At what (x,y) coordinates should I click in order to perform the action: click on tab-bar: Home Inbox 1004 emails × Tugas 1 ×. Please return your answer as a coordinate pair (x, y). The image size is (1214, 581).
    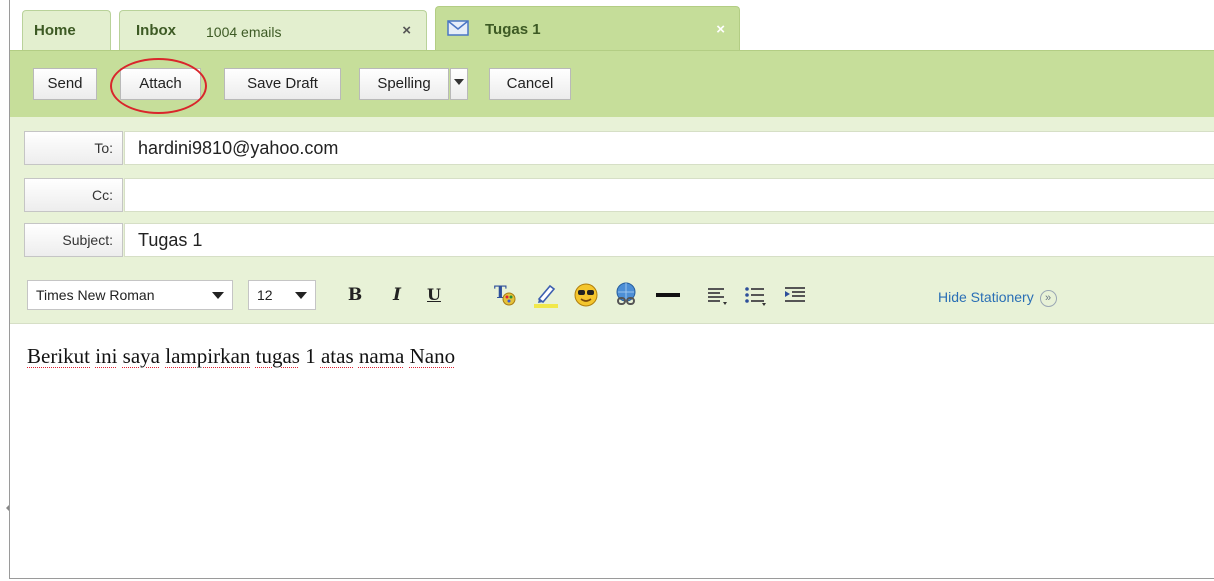
    Looking at the image, I should click on (612, 25).